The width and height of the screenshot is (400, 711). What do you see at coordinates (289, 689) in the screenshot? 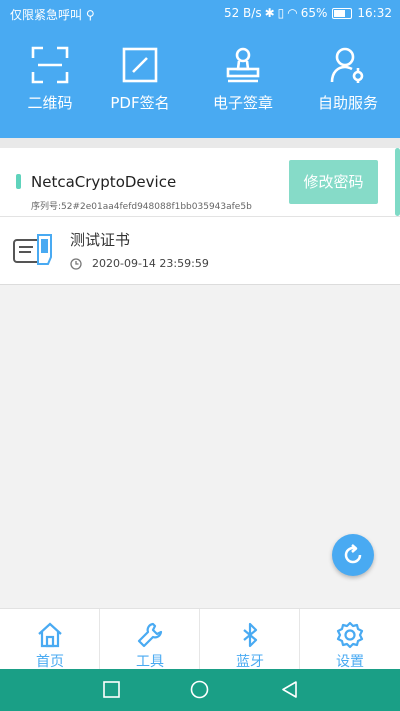
I see `back-icon` at bounding box center [289, 689].